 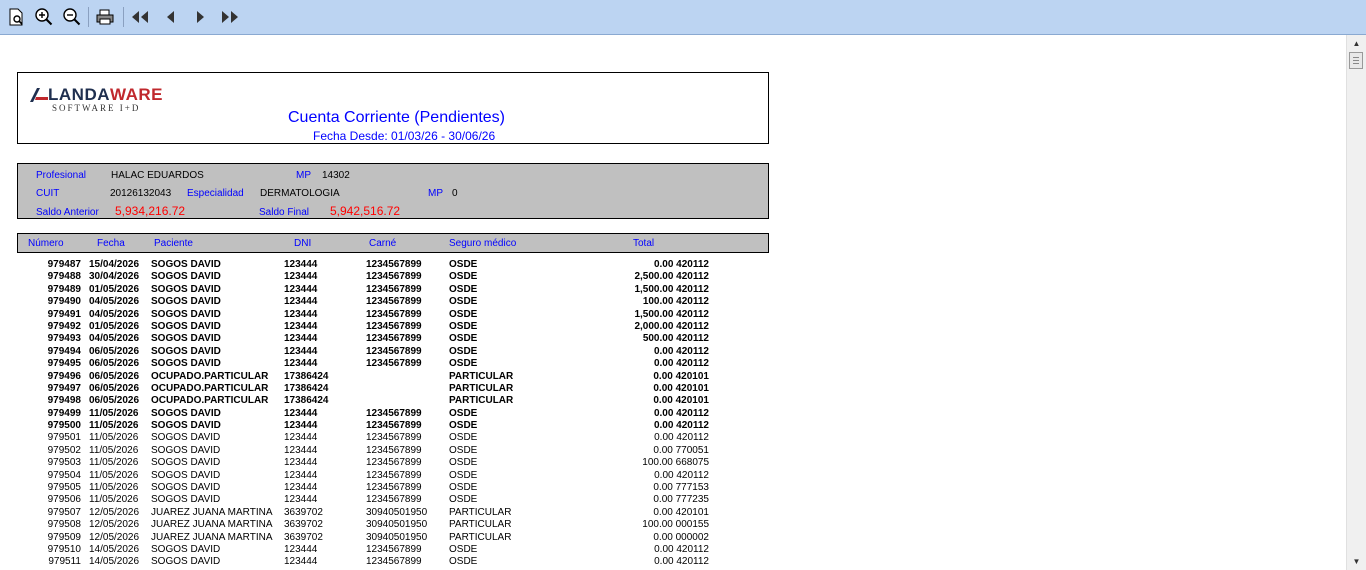 What do you see at coordinates (230, 17) in the screenshot?
I see `last-page-icon` at bounding box center [230, 17].